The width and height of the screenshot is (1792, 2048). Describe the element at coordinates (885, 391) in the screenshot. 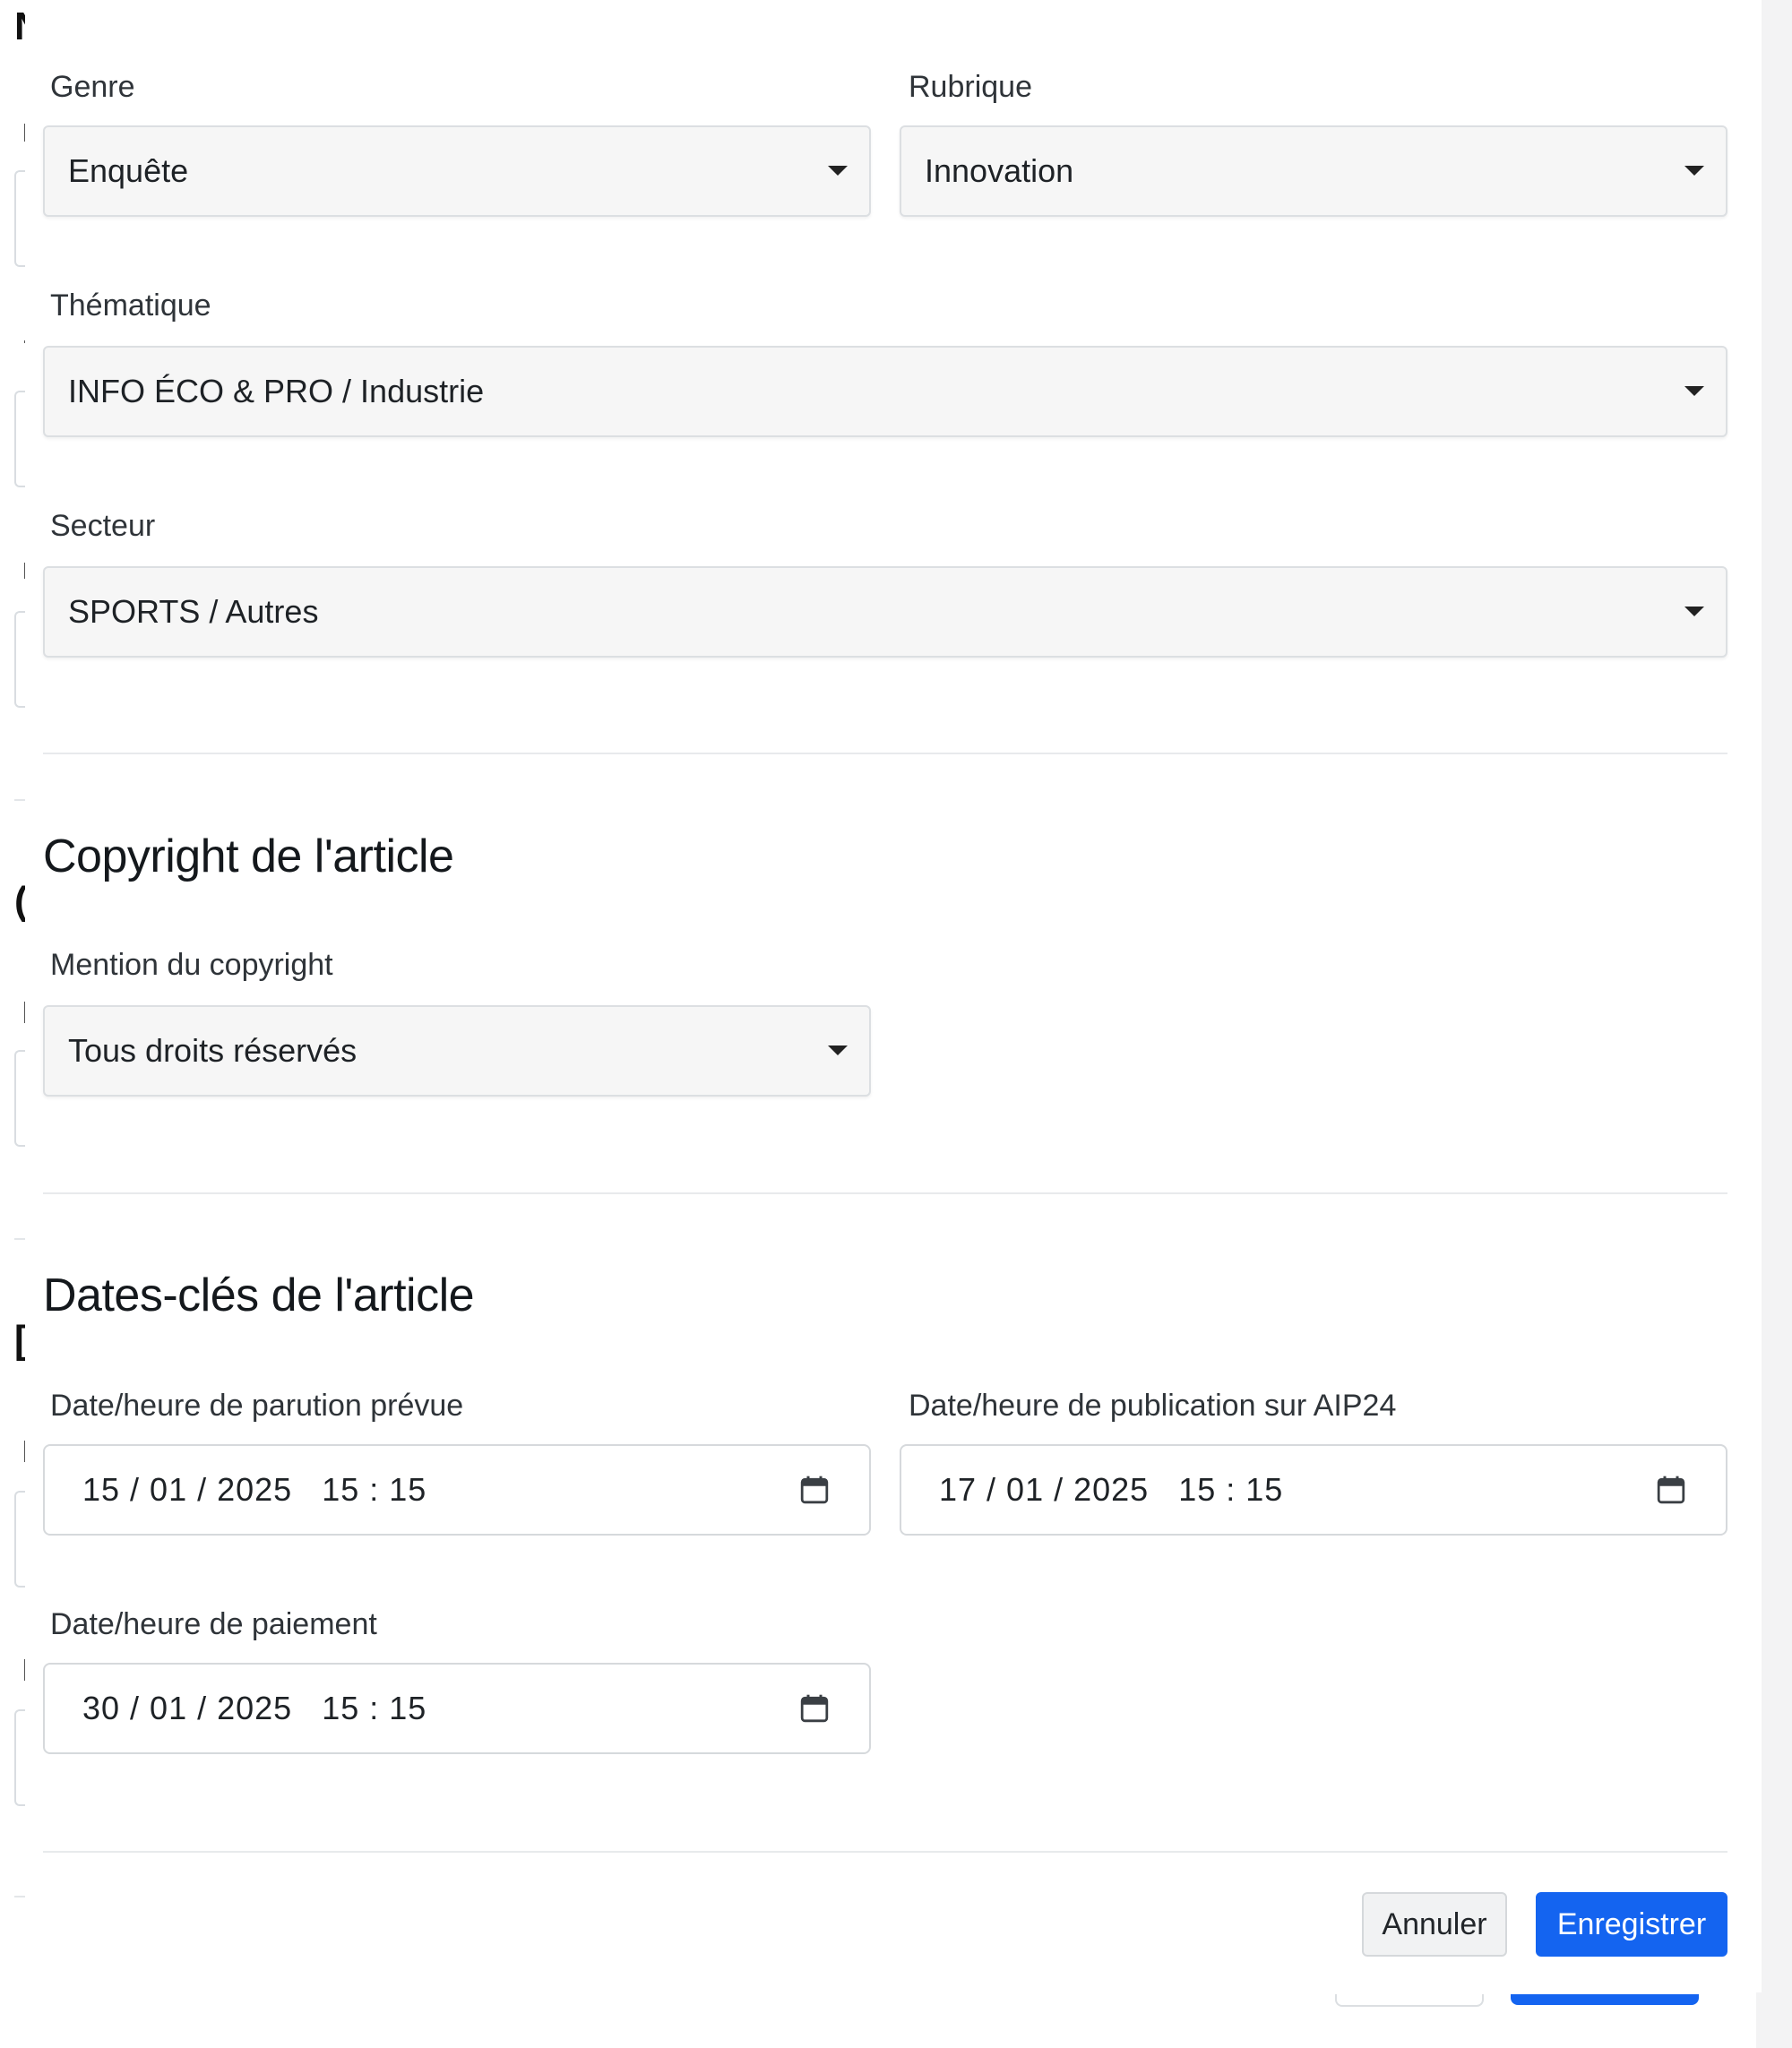

I see `thematique-select: INFO ÉCO & PRO / Industrie` at that location.